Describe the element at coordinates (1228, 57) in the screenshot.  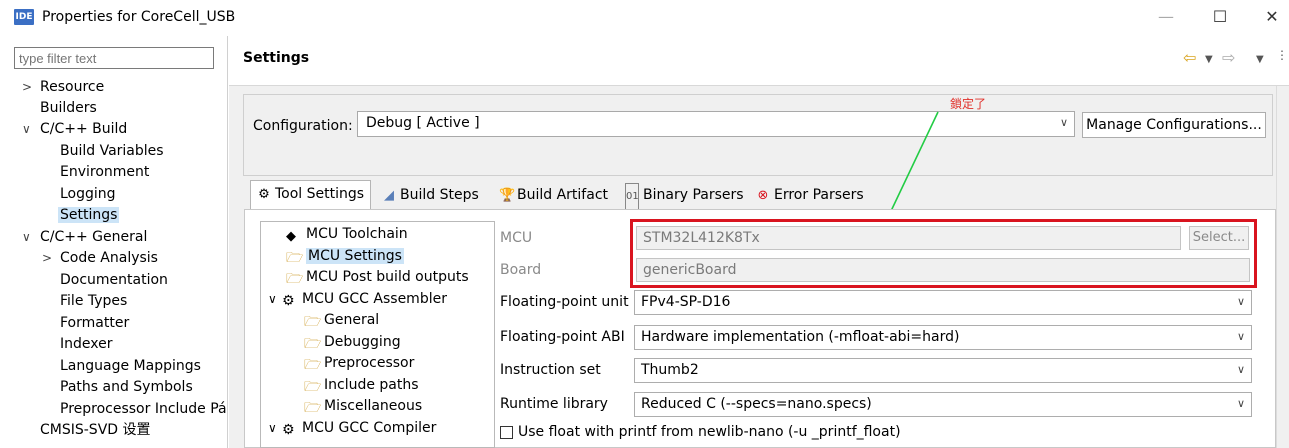
I see `forward-arrow-icon: ⇨` at that location.